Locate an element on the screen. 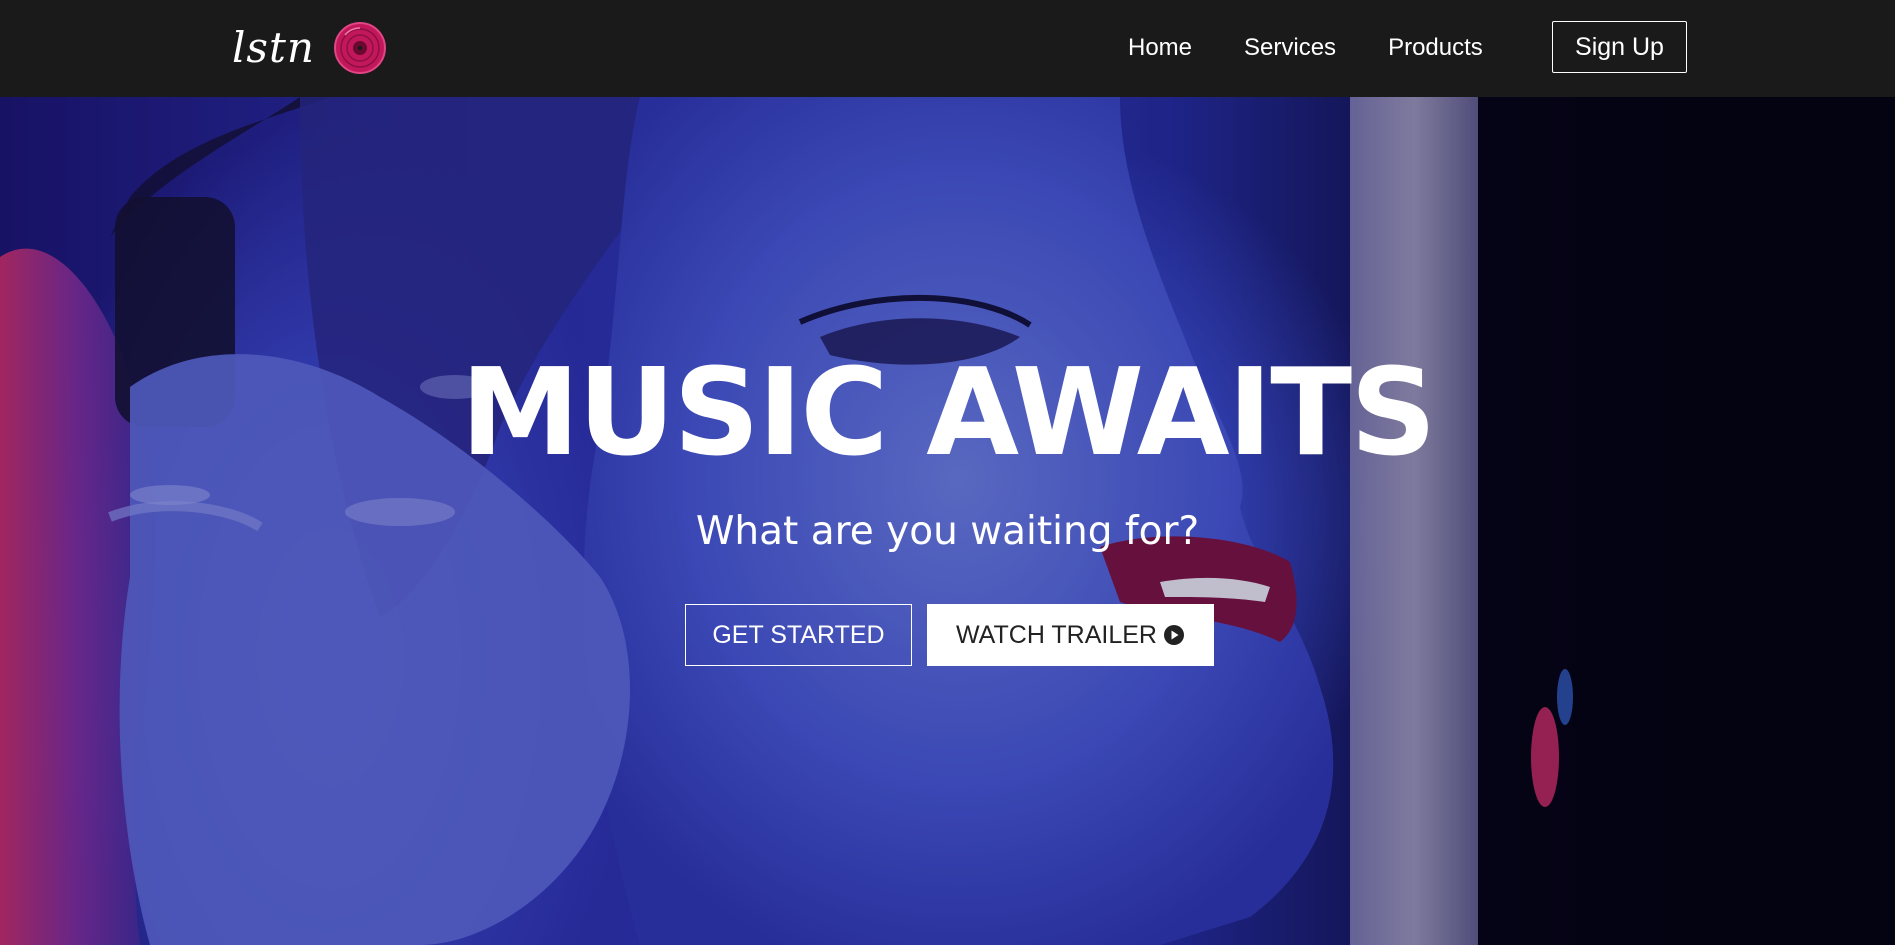 The height and width of the screenshot is (945, 1895). brand-logo-link: lstn is located at coordinates (309, 48).